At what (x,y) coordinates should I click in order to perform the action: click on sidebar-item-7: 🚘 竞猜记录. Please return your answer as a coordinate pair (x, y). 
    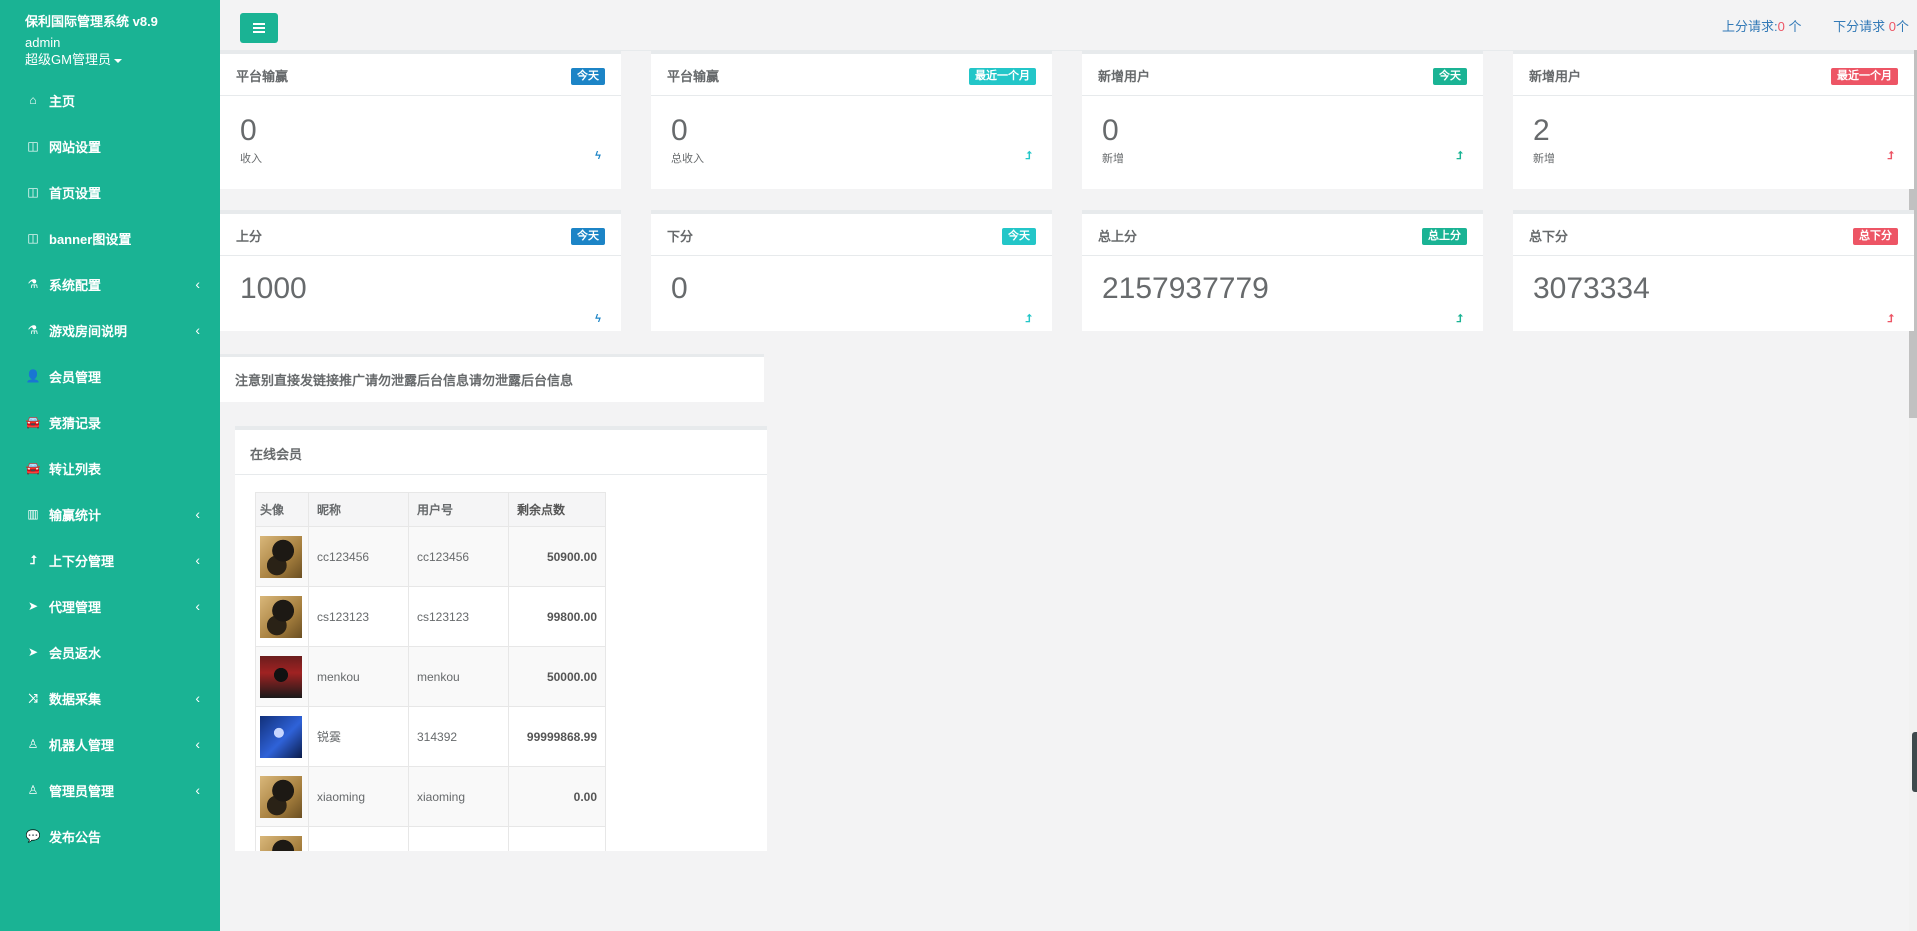
    Looking at the image, I should click on (110, 422).